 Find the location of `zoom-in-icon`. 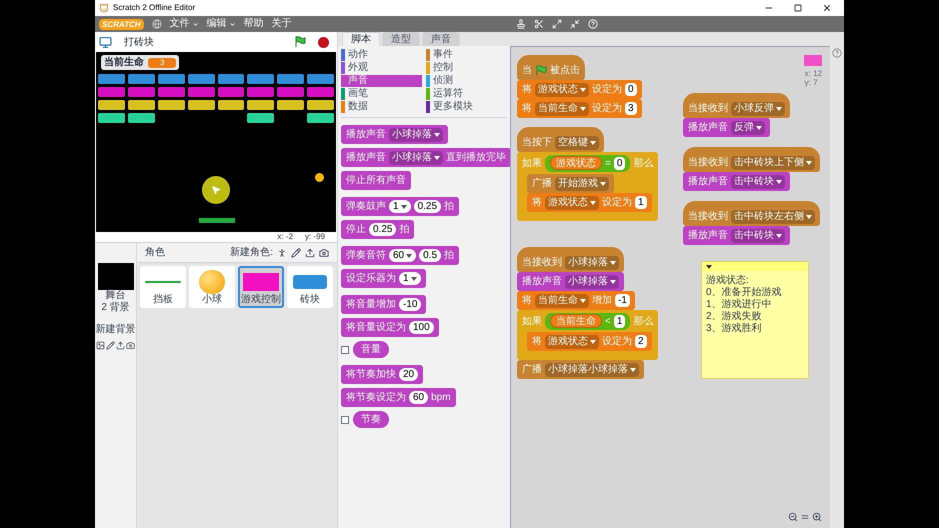

zoom-in-icon is located at coordinates (817, 517).